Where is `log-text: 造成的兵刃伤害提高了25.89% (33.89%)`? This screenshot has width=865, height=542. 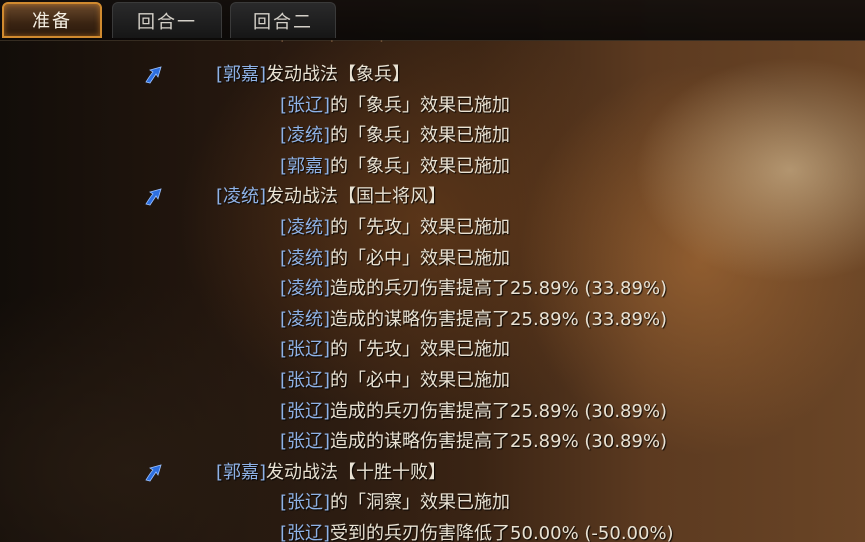
log-text: 造成的兵刃伤害提高了25.89% (33.89%) is located at coordinates (499, 289).